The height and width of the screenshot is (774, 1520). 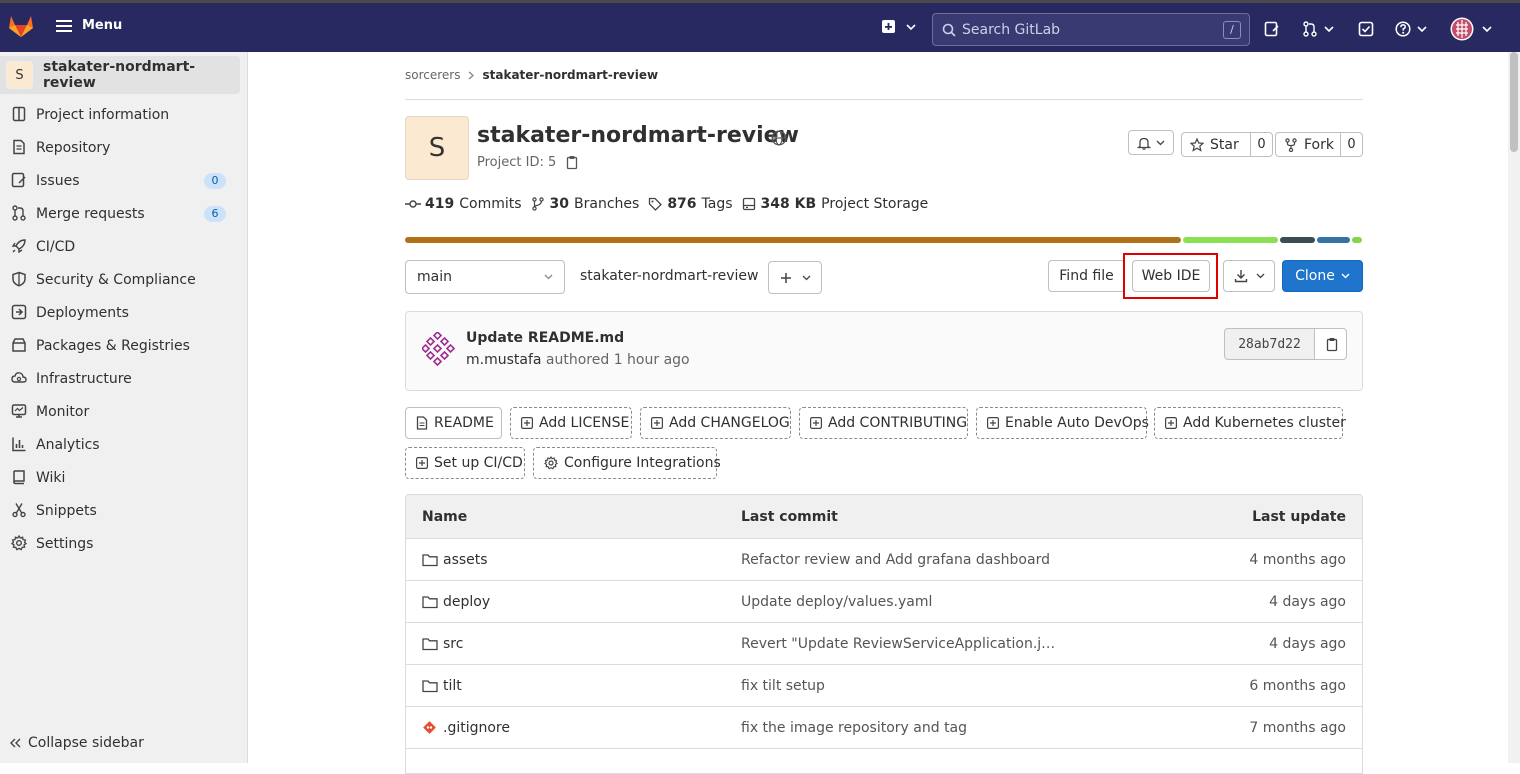 What do you see at coordinates (570, 75) in the screenshot?
I see `breadcrumb-current: stakater-nordmart-review` at bounding box center [570, 75].